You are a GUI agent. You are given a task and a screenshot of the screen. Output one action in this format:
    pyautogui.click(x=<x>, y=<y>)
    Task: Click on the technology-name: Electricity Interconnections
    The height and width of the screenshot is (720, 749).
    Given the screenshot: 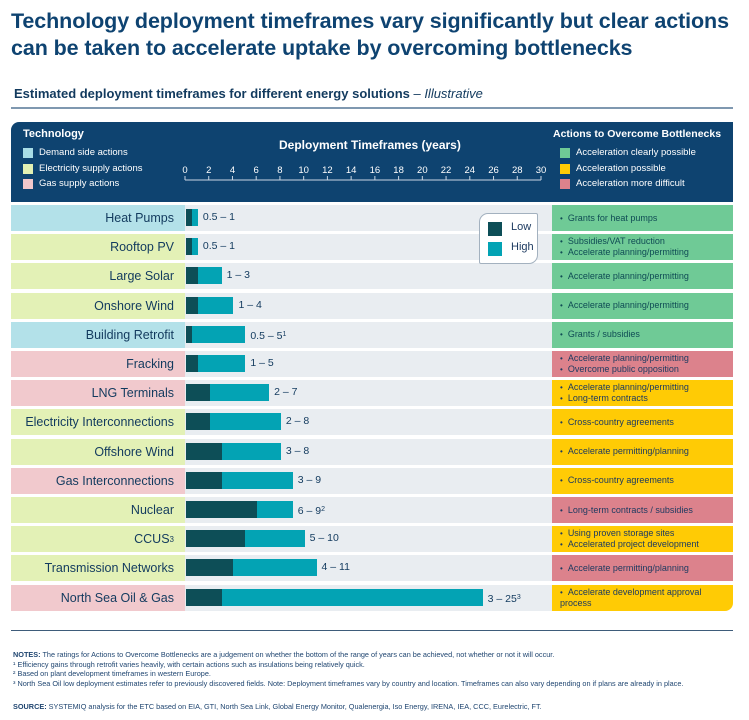 What is the action you would take?
    pyautogui.click(x=99, y=422)
    